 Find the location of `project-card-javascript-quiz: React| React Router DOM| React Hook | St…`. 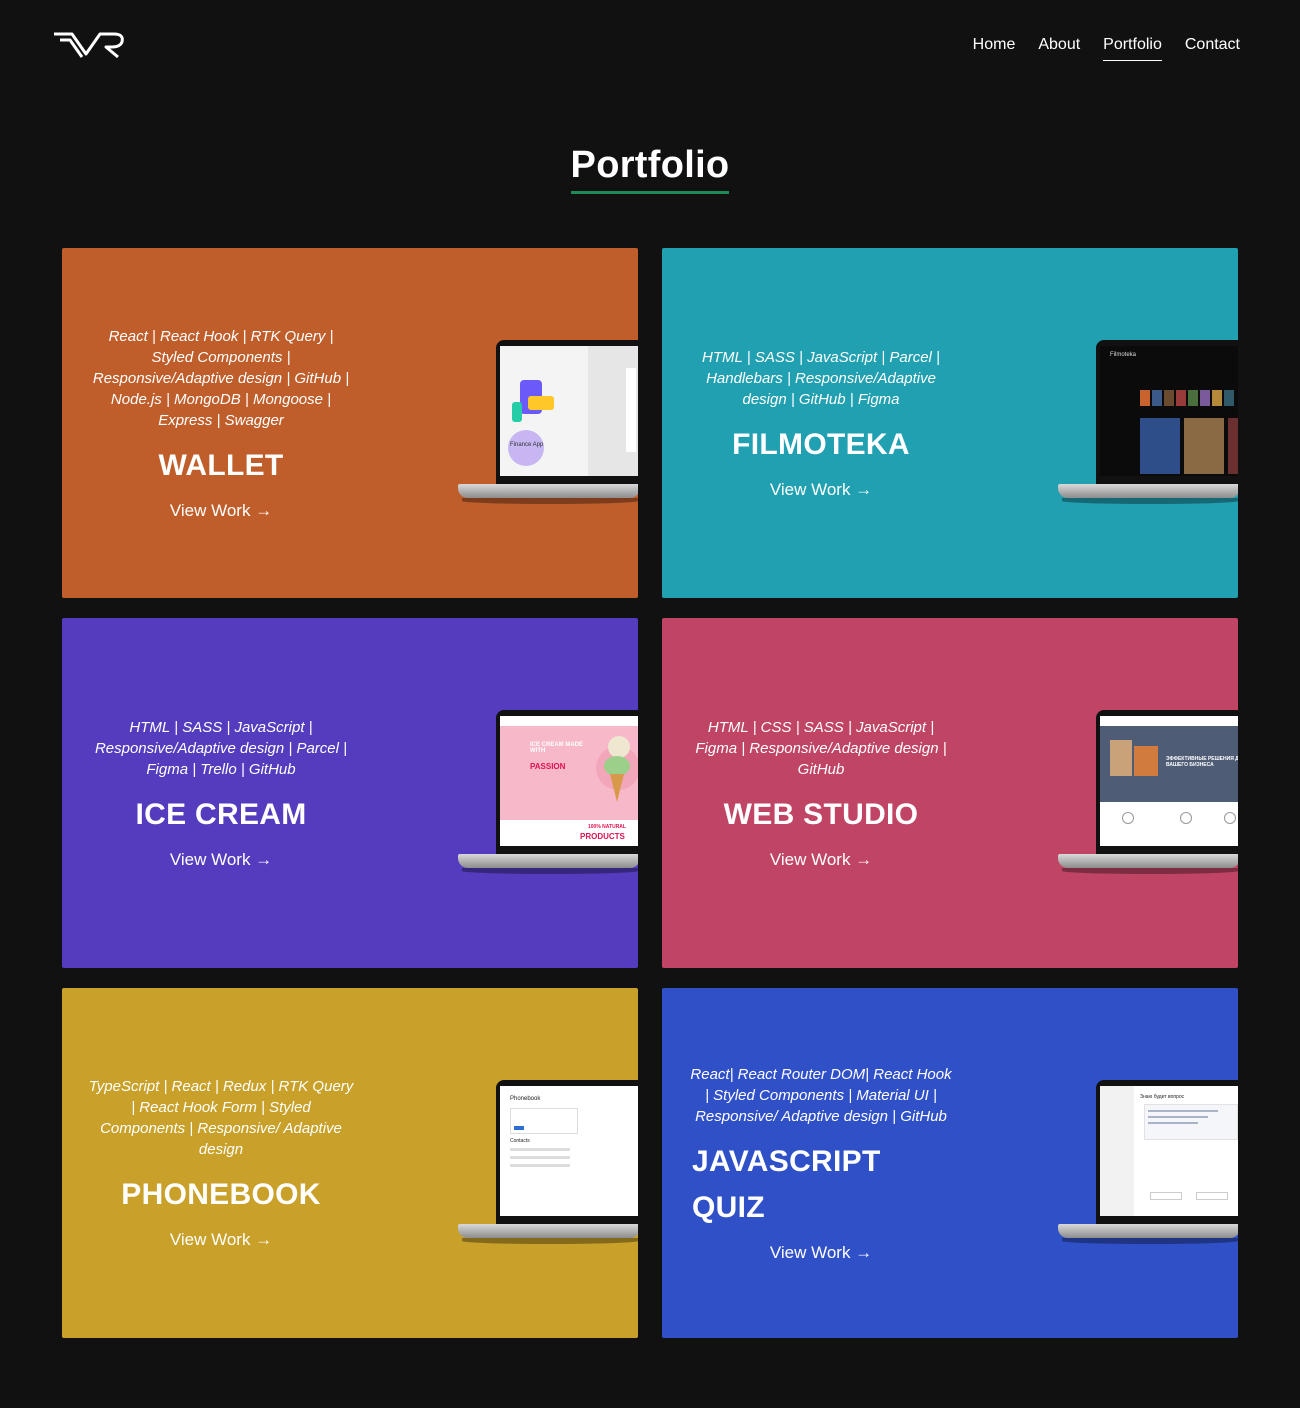

project-card-javascript-quiz: React| React Router DOM| React Hook | St… is located at coordinates (950, 1163).